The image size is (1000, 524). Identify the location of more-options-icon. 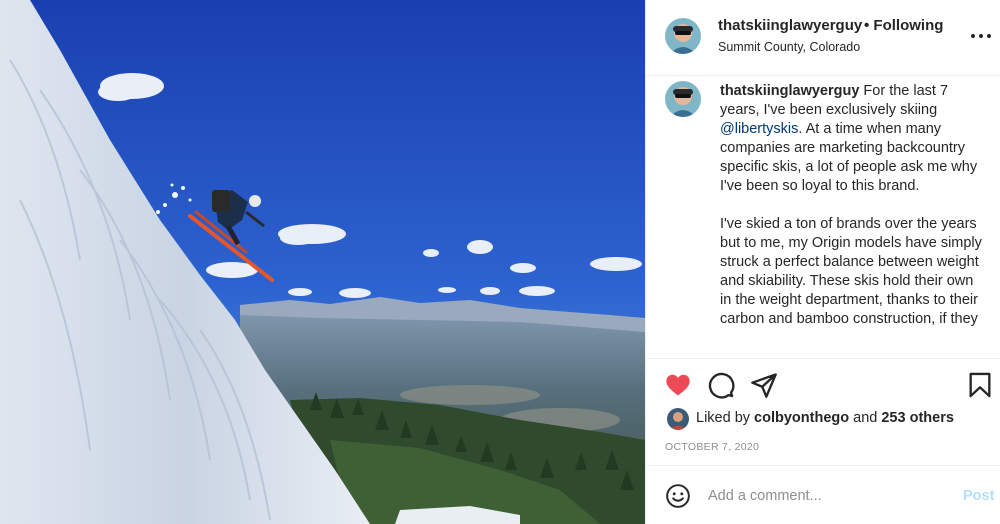
(981, 36).